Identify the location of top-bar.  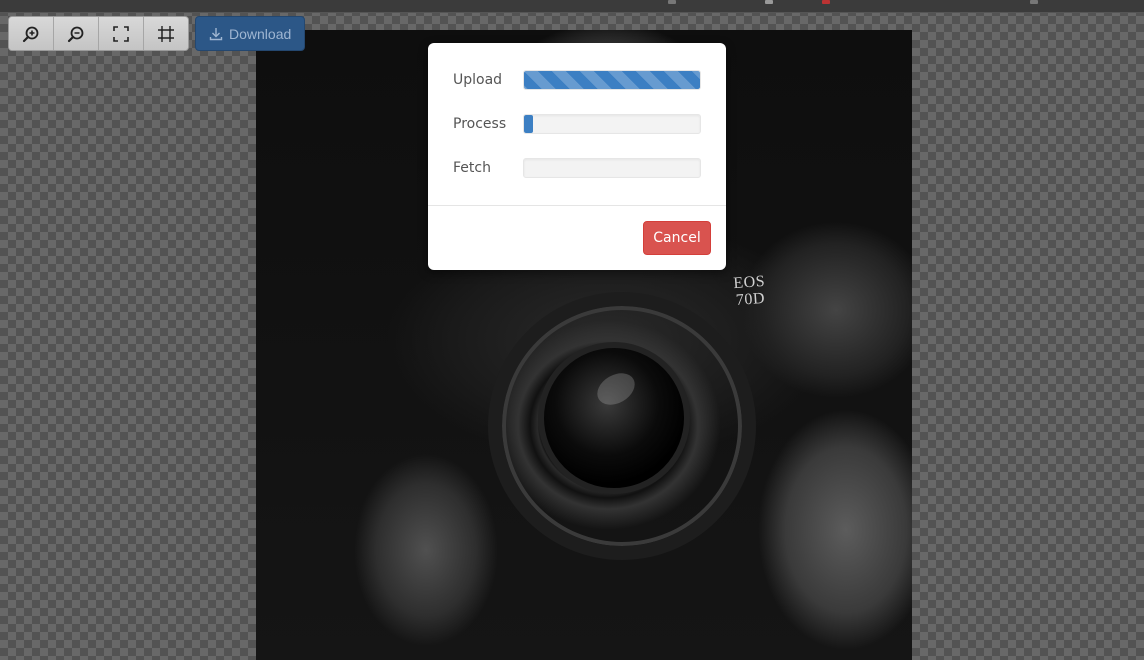
(572, 6).